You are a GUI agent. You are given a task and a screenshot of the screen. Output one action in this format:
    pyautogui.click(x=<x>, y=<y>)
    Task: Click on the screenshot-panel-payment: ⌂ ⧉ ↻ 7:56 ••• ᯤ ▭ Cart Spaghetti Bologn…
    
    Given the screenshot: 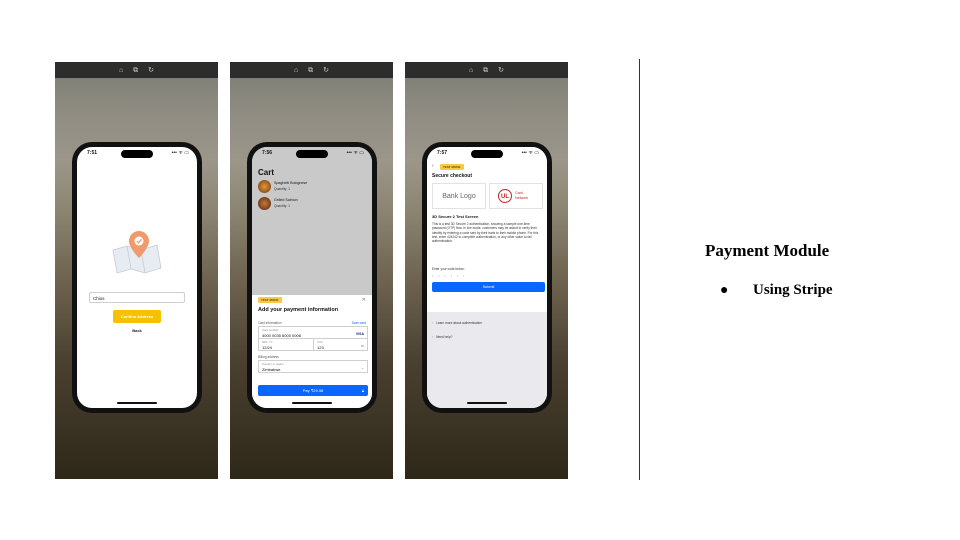 What is the action you would take?
    pyautogui.click(x=311, y=270)
    